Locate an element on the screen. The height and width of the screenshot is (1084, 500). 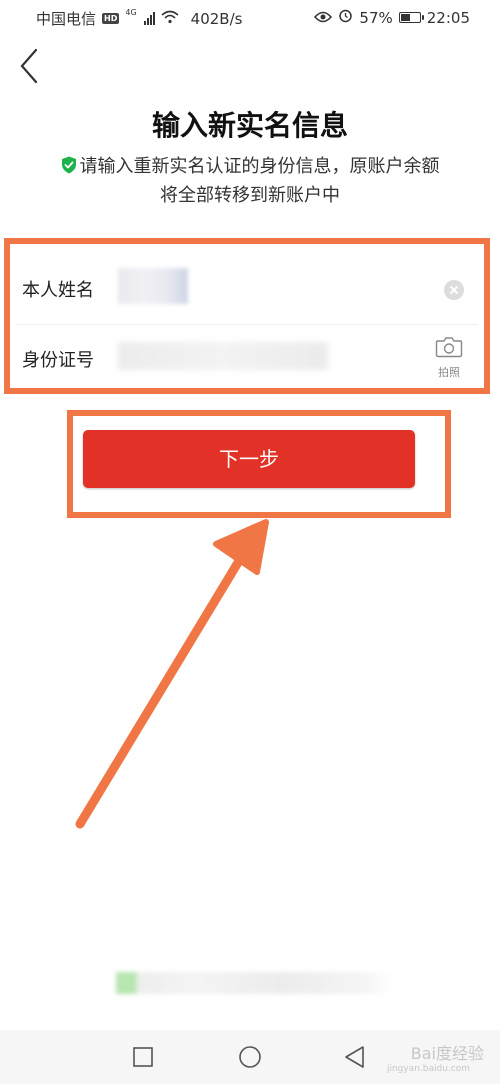
clock: 22:05 is located at coordinates (448, 17).